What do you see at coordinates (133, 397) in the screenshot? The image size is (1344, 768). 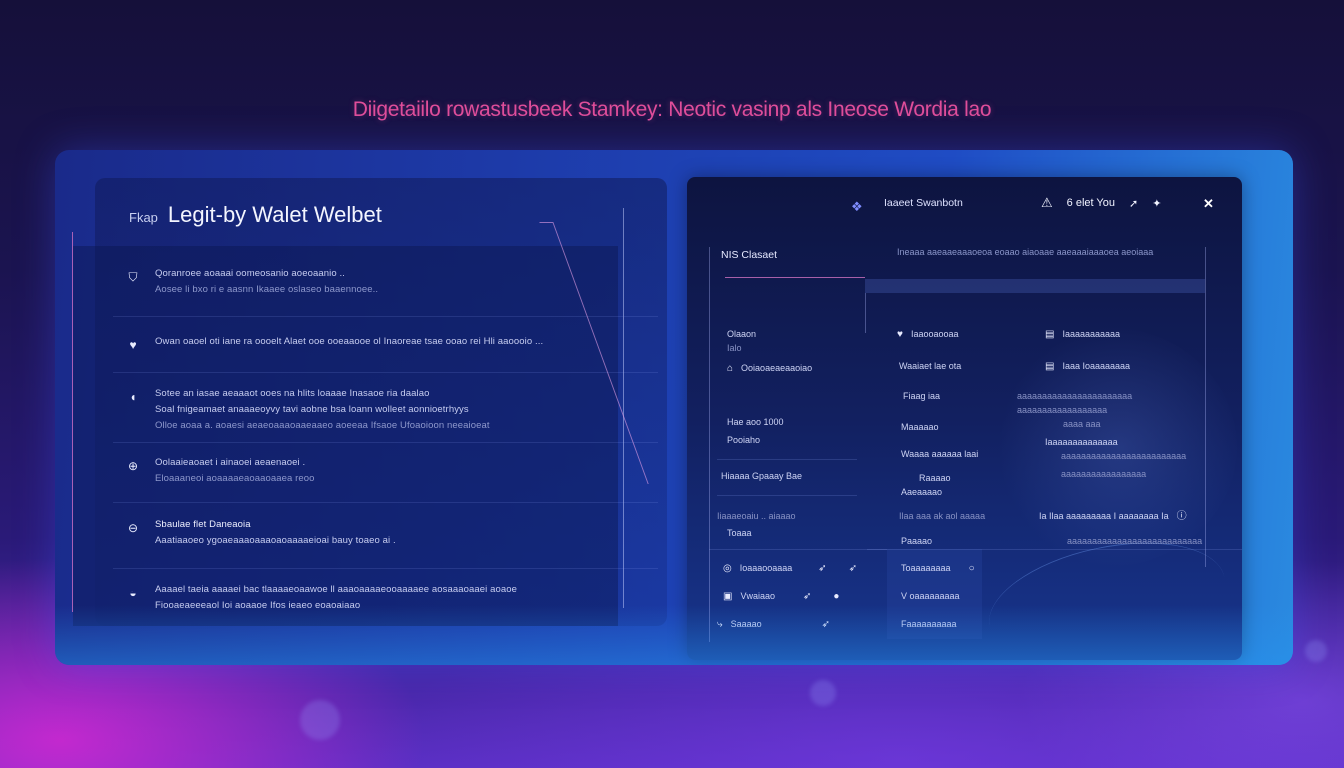 I see `lock-icon: ◖` at bounding box center [133, 397].